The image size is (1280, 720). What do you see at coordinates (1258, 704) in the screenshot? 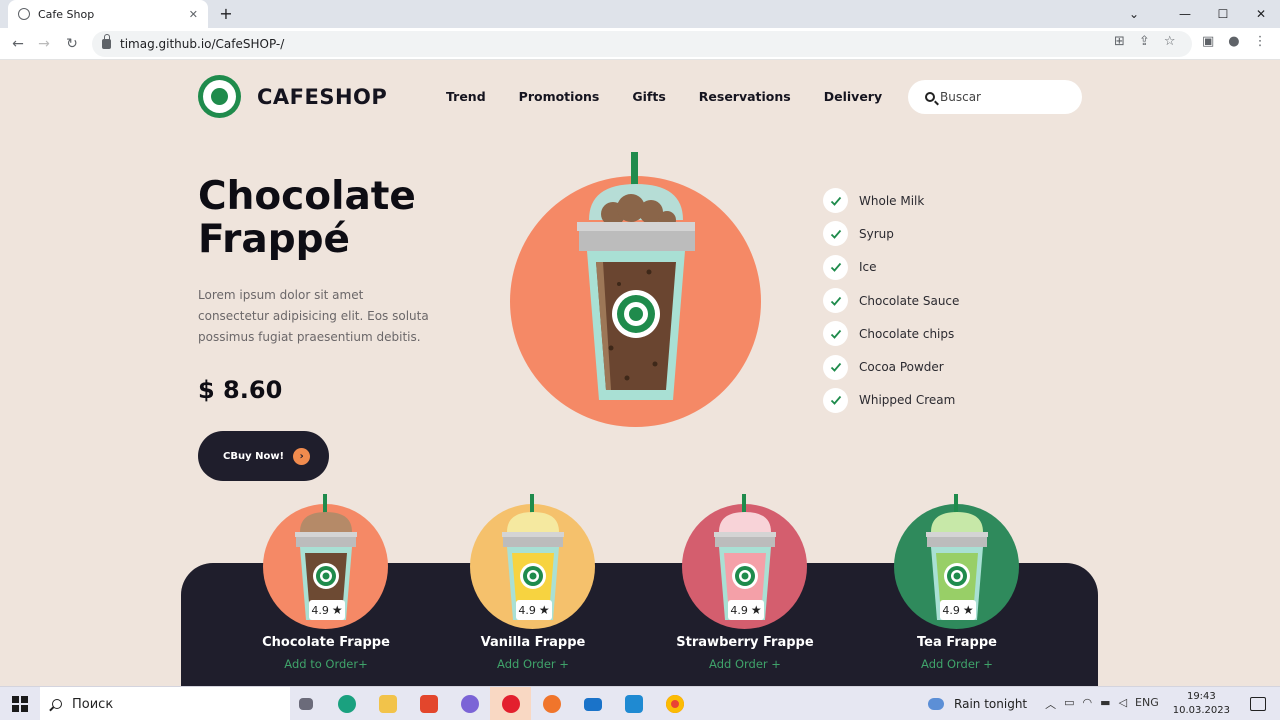
I see `notifications-icon` at bounding box center [1258, 704].